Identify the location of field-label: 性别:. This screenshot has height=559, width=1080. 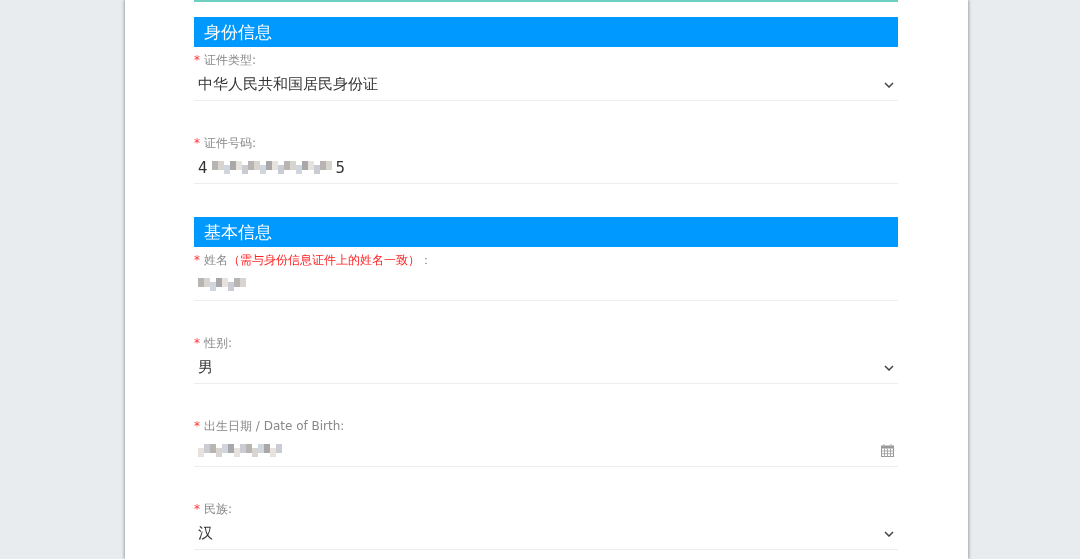
(218, 343).